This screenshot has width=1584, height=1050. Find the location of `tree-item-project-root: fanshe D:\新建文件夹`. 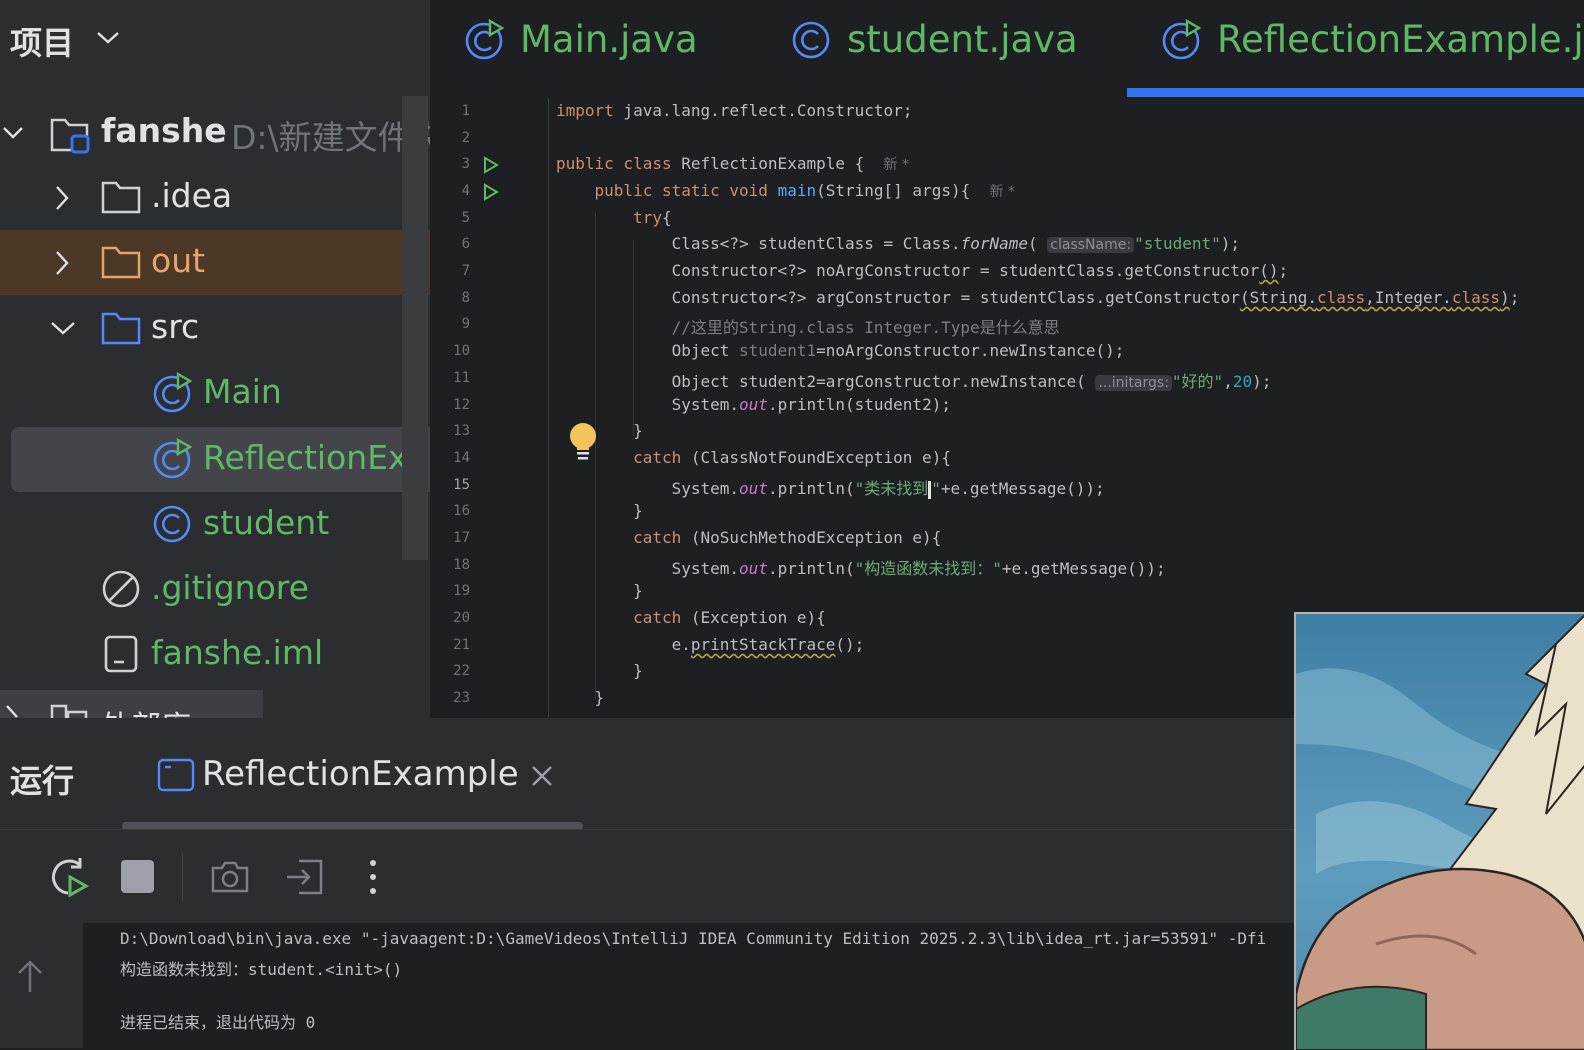

tree-item-project-root: fanshe D:\新建文件夹 is located at coordinates (215, 132).